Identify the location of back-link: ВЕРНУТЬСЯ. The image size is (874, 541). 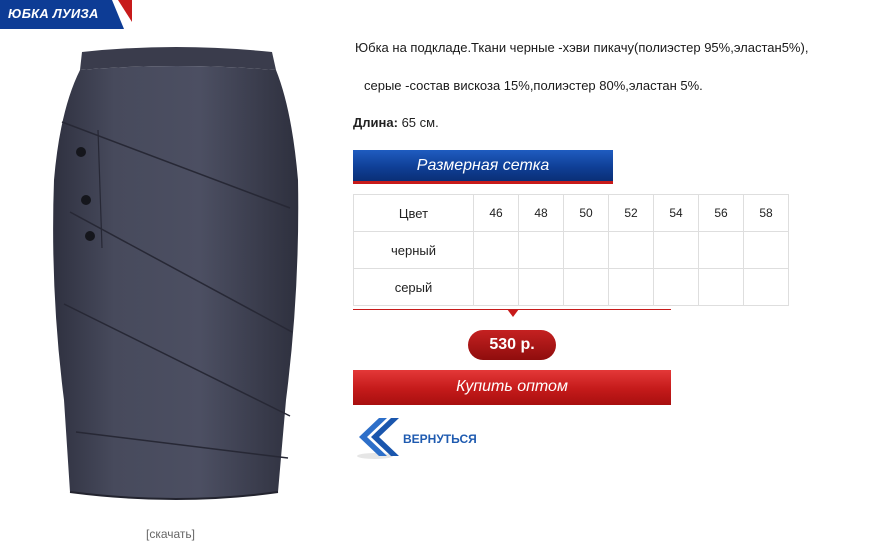
(428, 439).